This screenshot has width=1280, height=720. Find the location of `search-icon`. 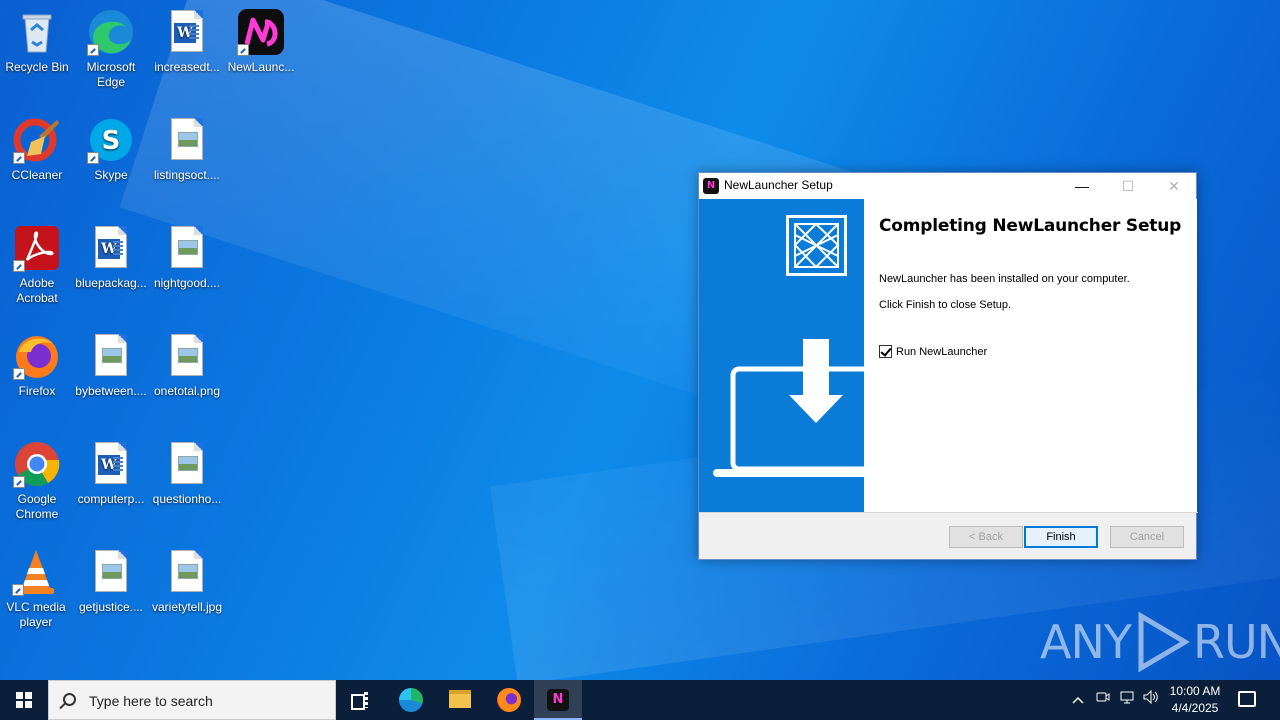

search-icon is located at coordinates (69, 699).